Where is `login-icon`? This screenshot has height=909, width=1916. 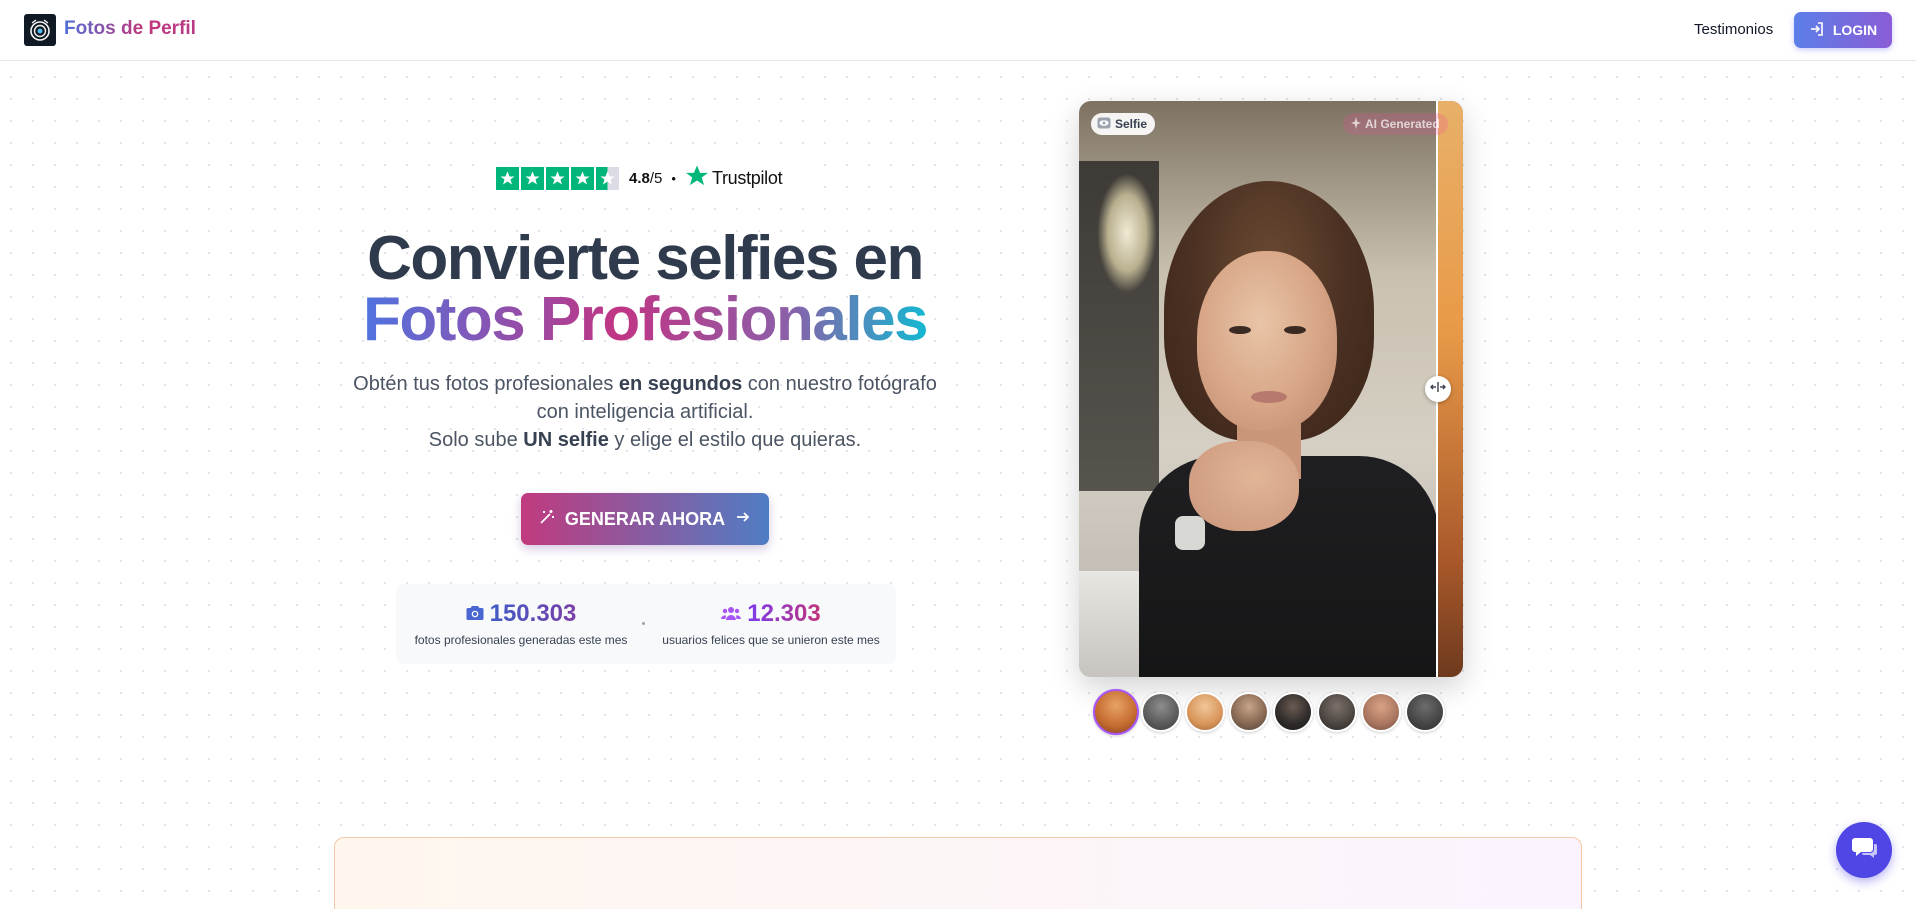 login-icon is located at coordinates (1817, 30).